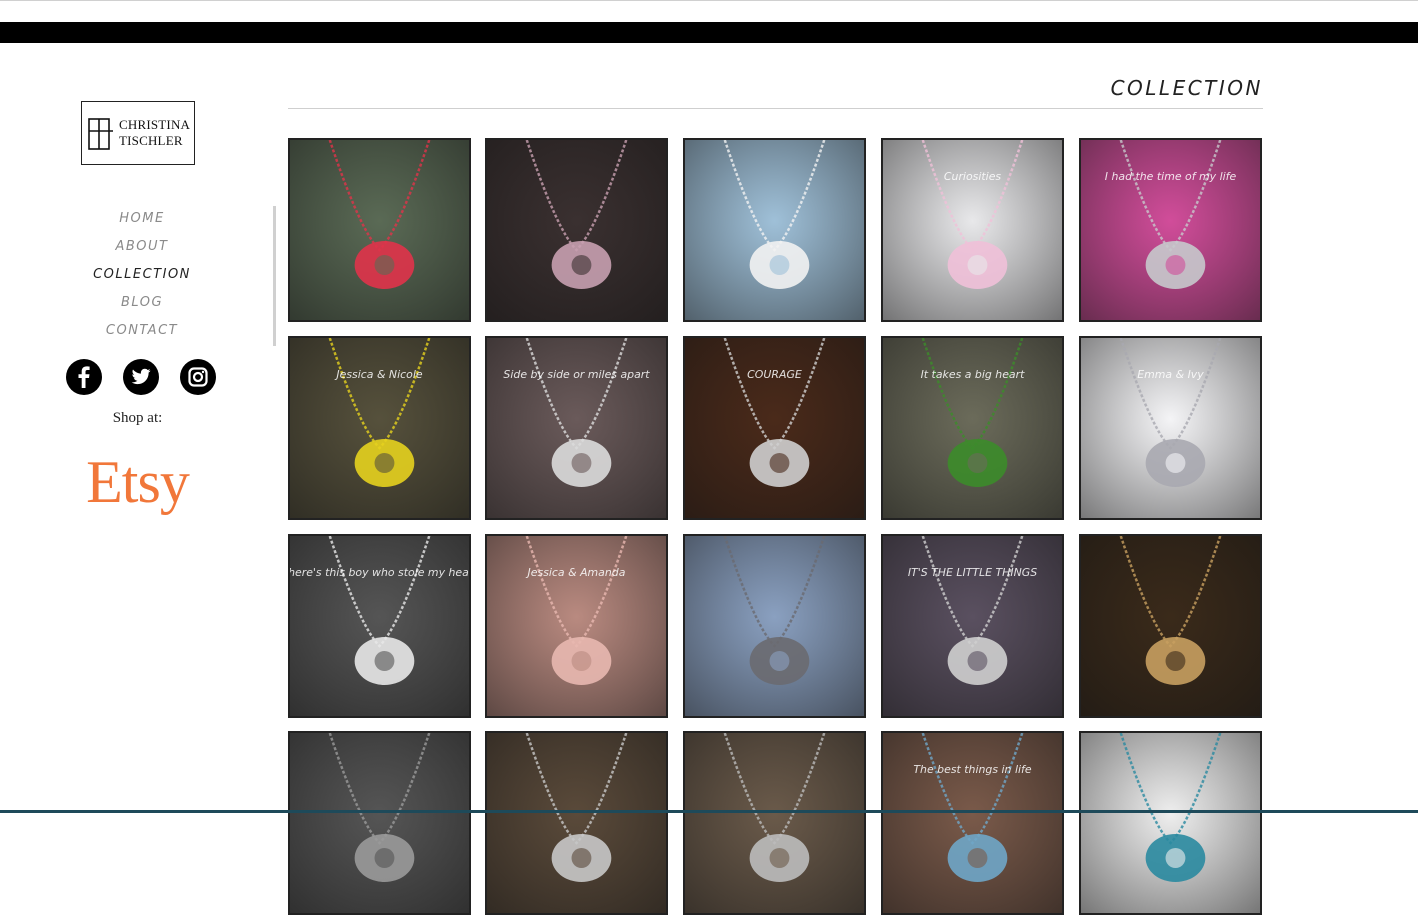 The image size is (1418, 915). What do you see at coordinates (709, 32) in the screenshot?
I see `top-black-bar` at bounding box center [709, 32].